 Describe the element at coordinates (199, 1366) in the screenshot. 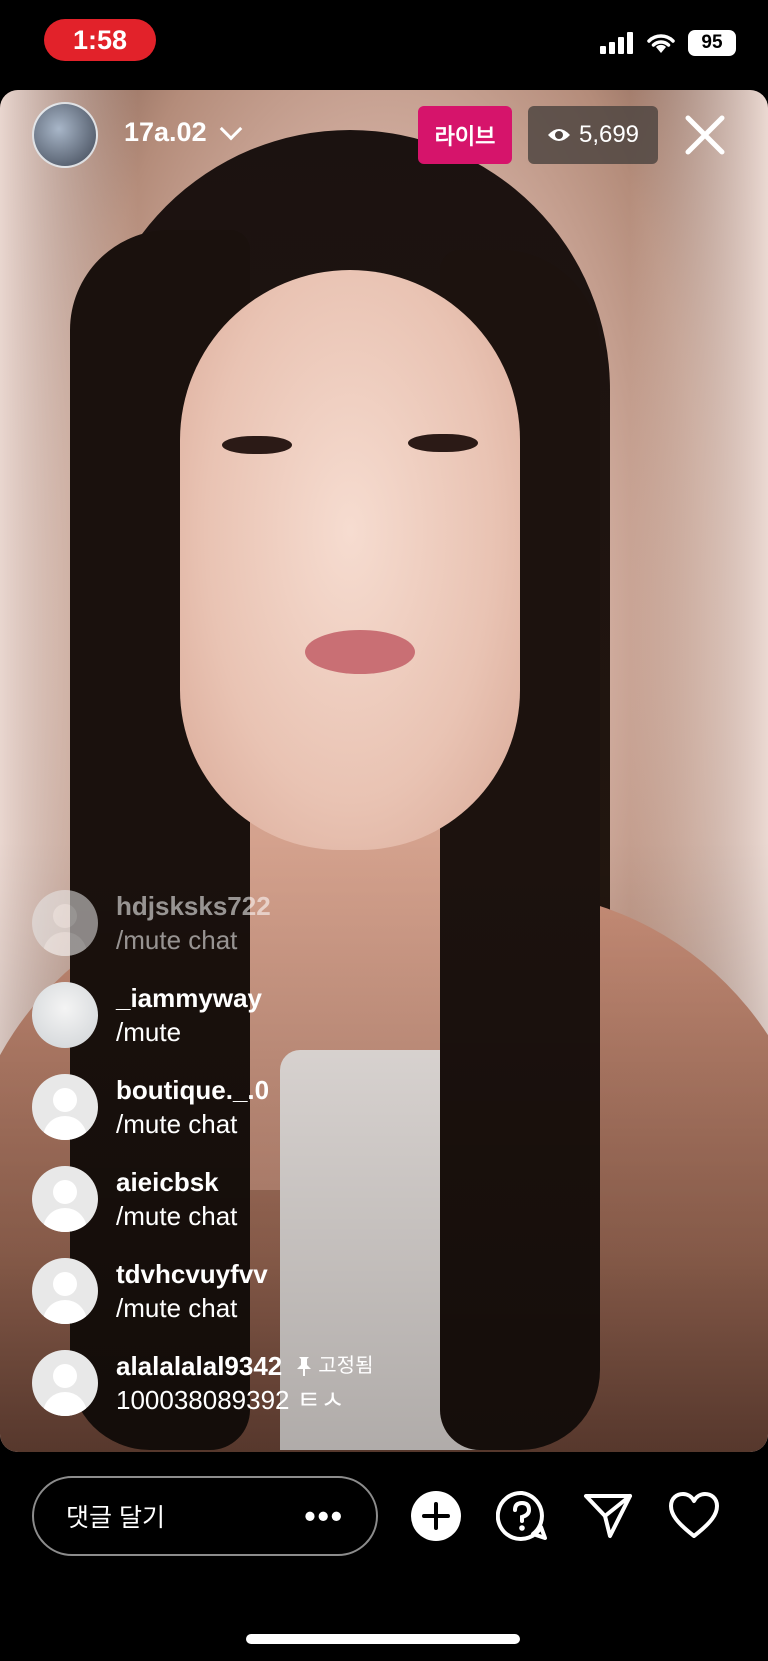

I see `comment-username: alalalalal9342` at that location.